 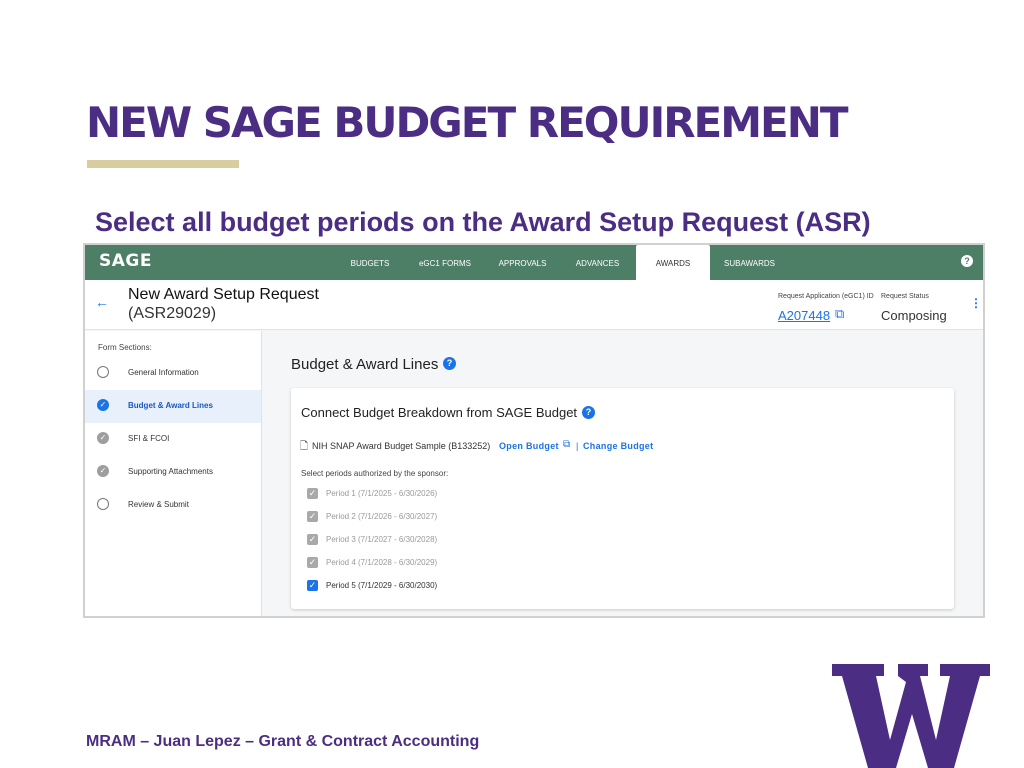 I want to click on nav-advances: ADVANCES, so click(x=597, y=262).